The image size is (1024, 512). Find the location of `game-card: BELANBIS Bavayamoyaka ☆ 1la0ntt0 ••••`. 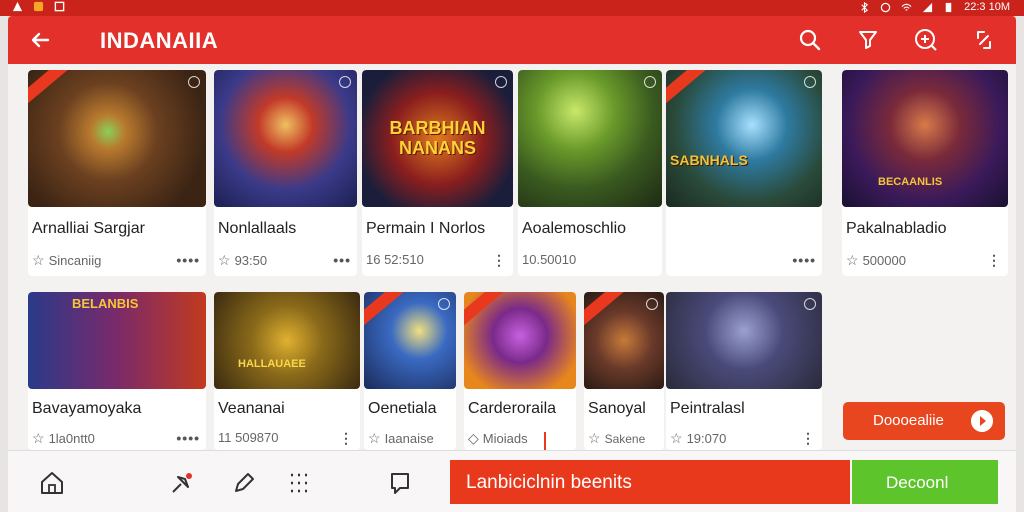

game-card: BELANBIS Bavayamoyaka ☆ 1la0ntt0 •••• is located at coordinates (117, 371).